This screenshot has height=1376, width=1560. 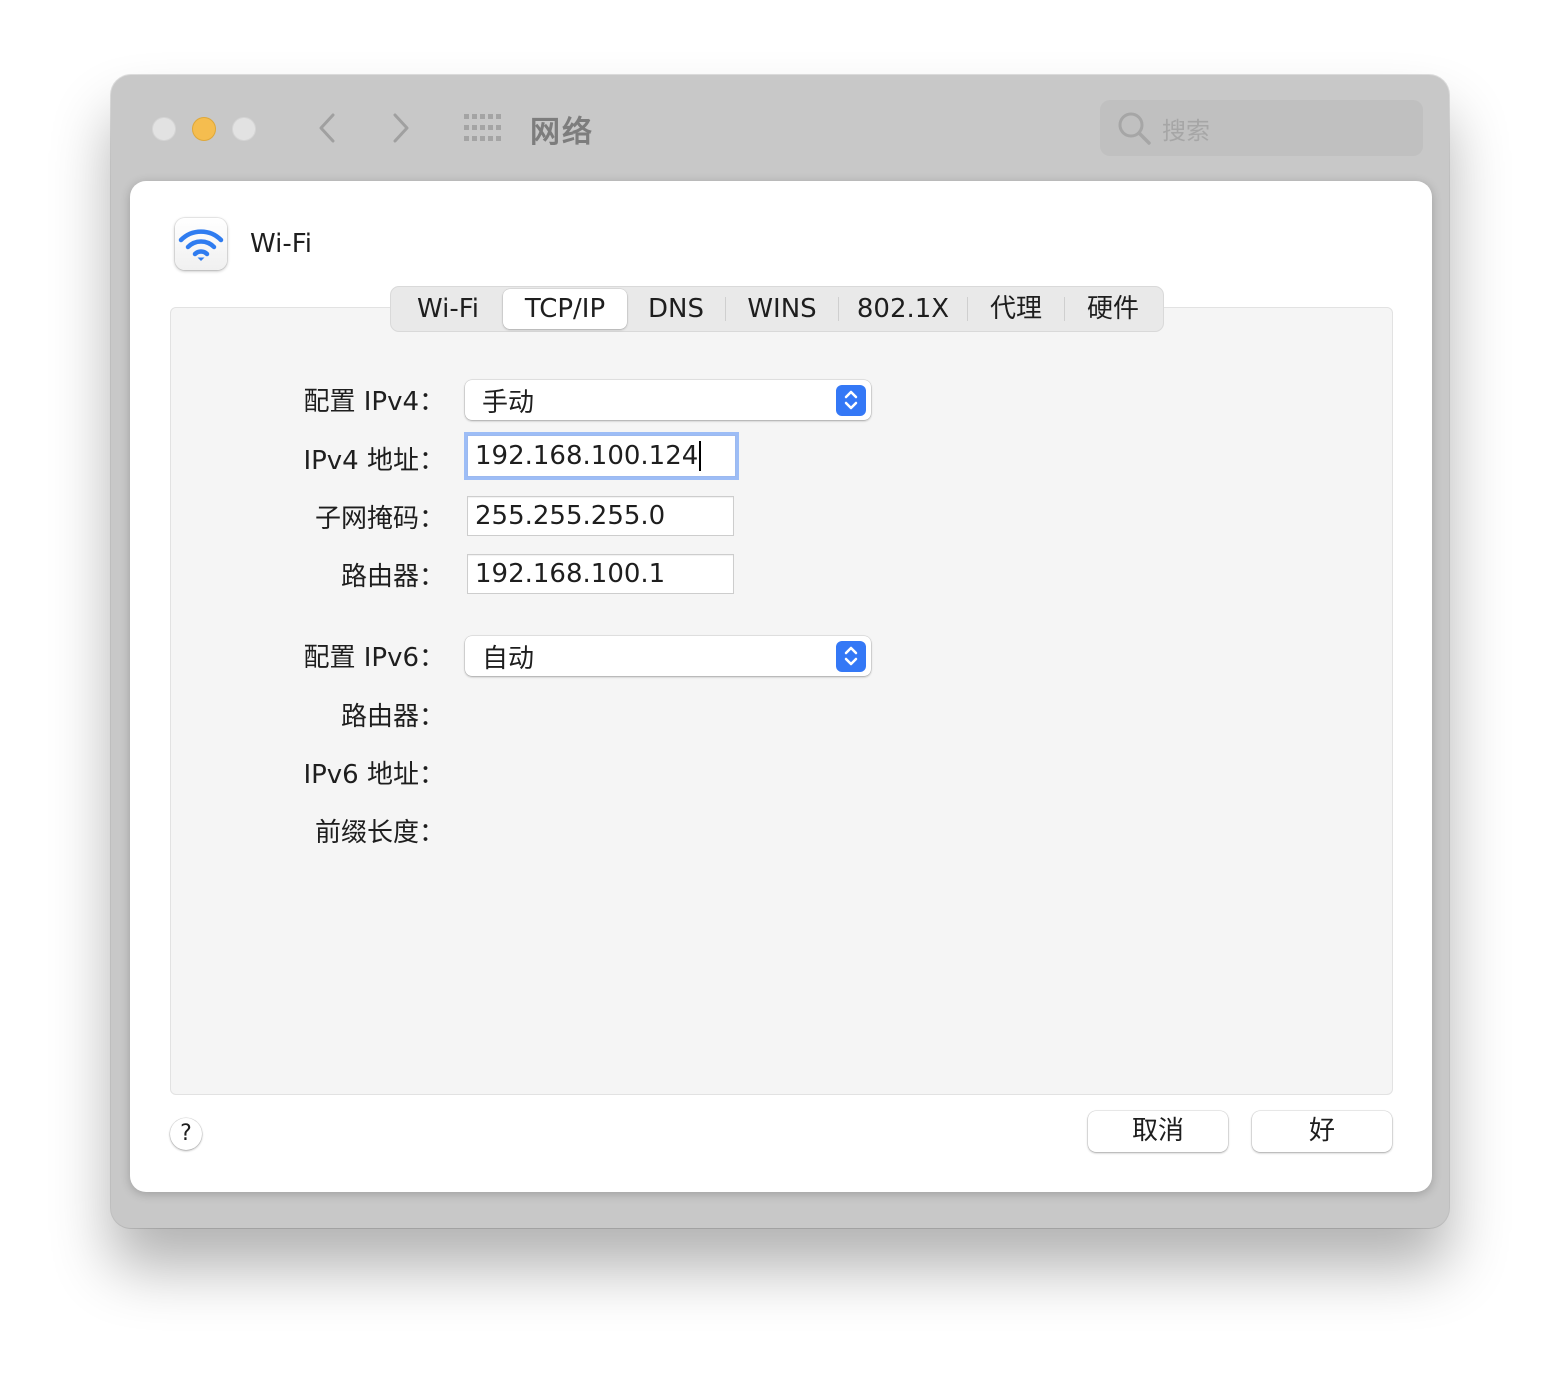 What do you see at coordinates (1134, 128) in the screenshot?
I see `search-icon` at bounding box center [1134, 128].